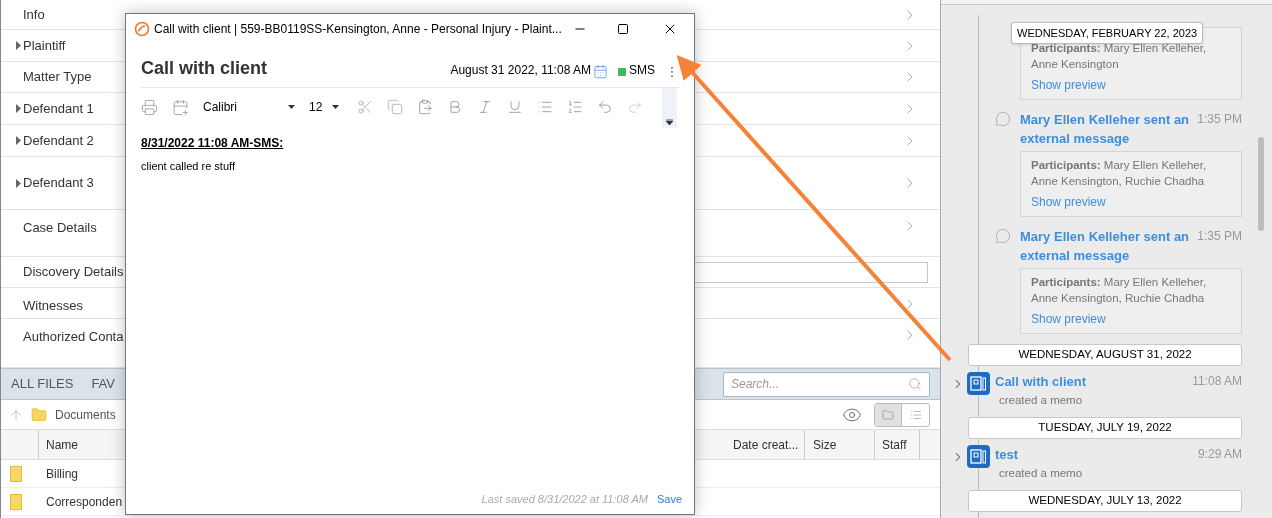 Image resolution: width=1272 pixels, height=518 pixels. I want to click on files-tab: FAV, so click(103, 384).